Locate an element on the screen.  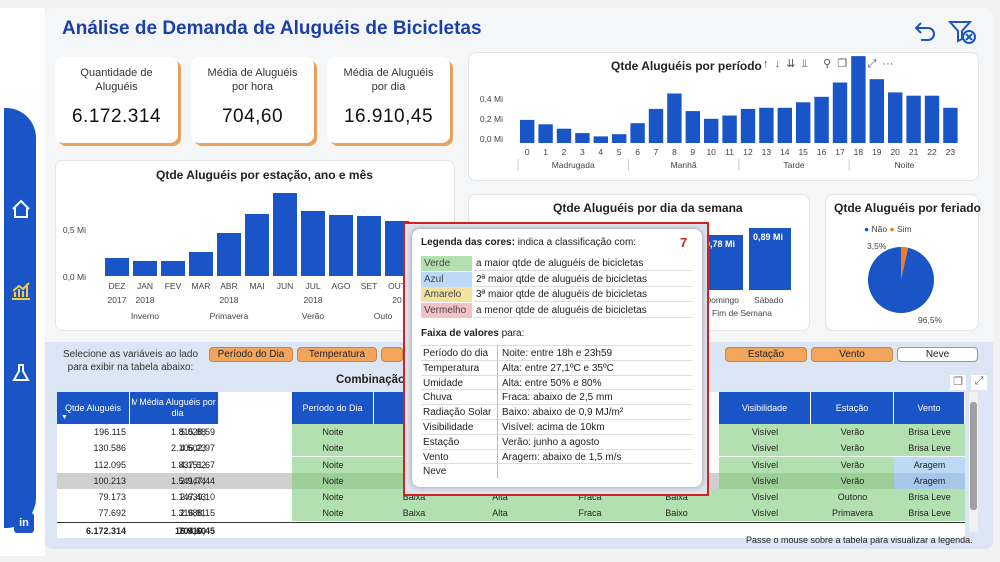
x-tick-label: 20 is located at coordinates (895, 152).